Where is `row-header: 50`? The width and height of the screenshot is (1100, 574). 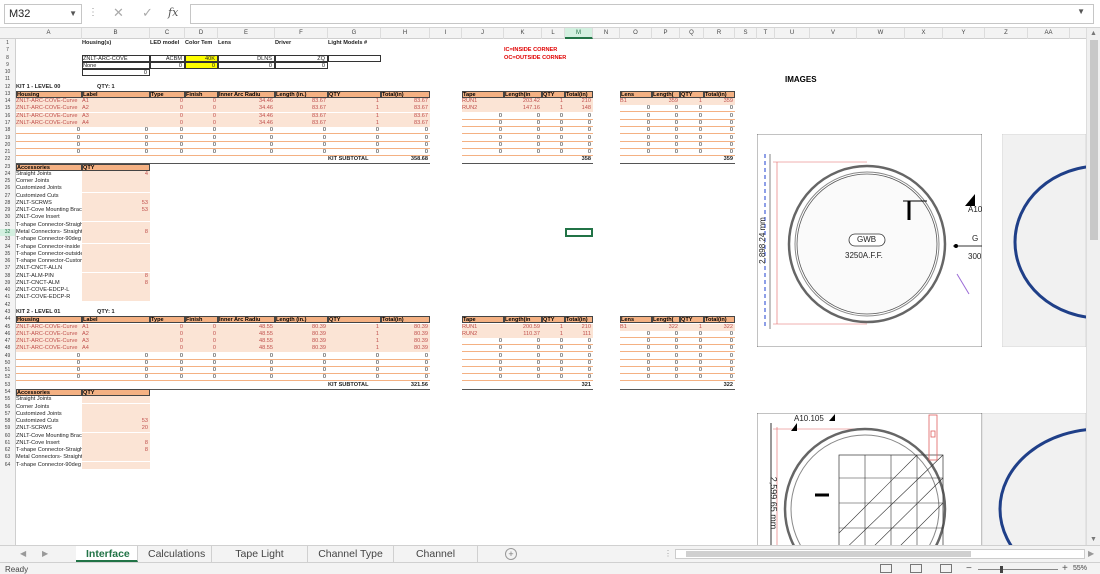 row-header: 50 is located at coordinates (7, 363).